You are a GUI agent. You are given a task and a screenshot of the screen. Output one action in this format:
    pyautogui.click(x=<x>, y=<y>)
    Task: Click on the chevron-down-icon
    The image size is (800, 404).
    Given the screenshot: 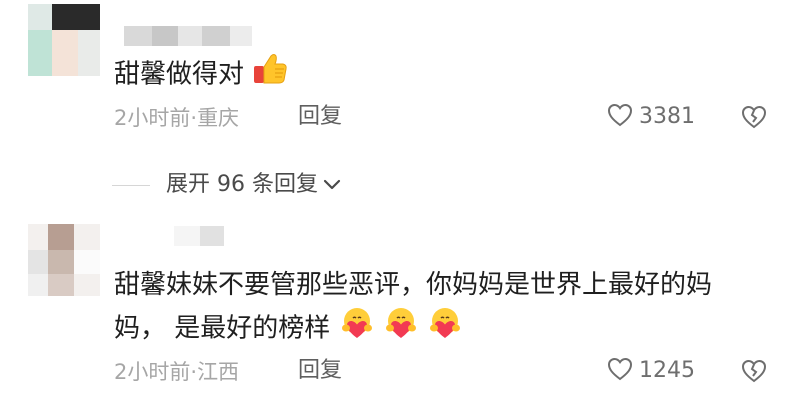 What is the action you would take?
    pyautogui.click(x=332, y=185)
    